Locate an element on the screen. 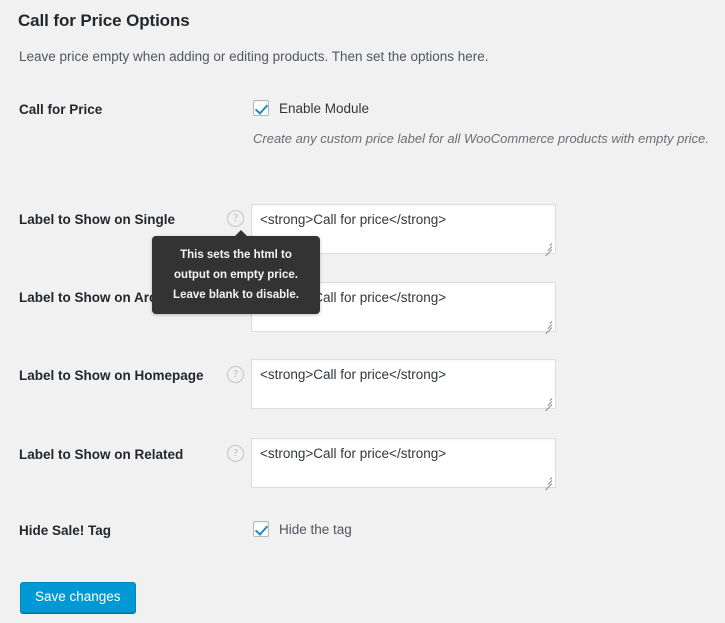  hide-sale-tag-checkbox is located at coordinates (261, 529).